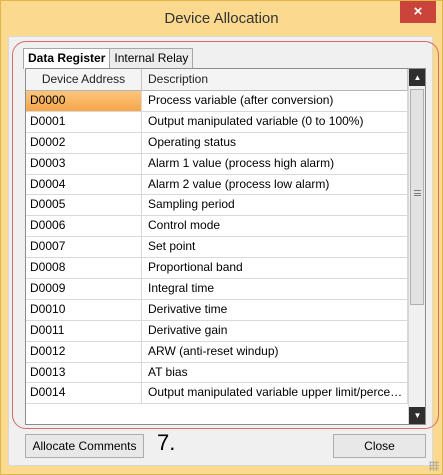  I want to click on close-icon: ×, so click(418, 11).